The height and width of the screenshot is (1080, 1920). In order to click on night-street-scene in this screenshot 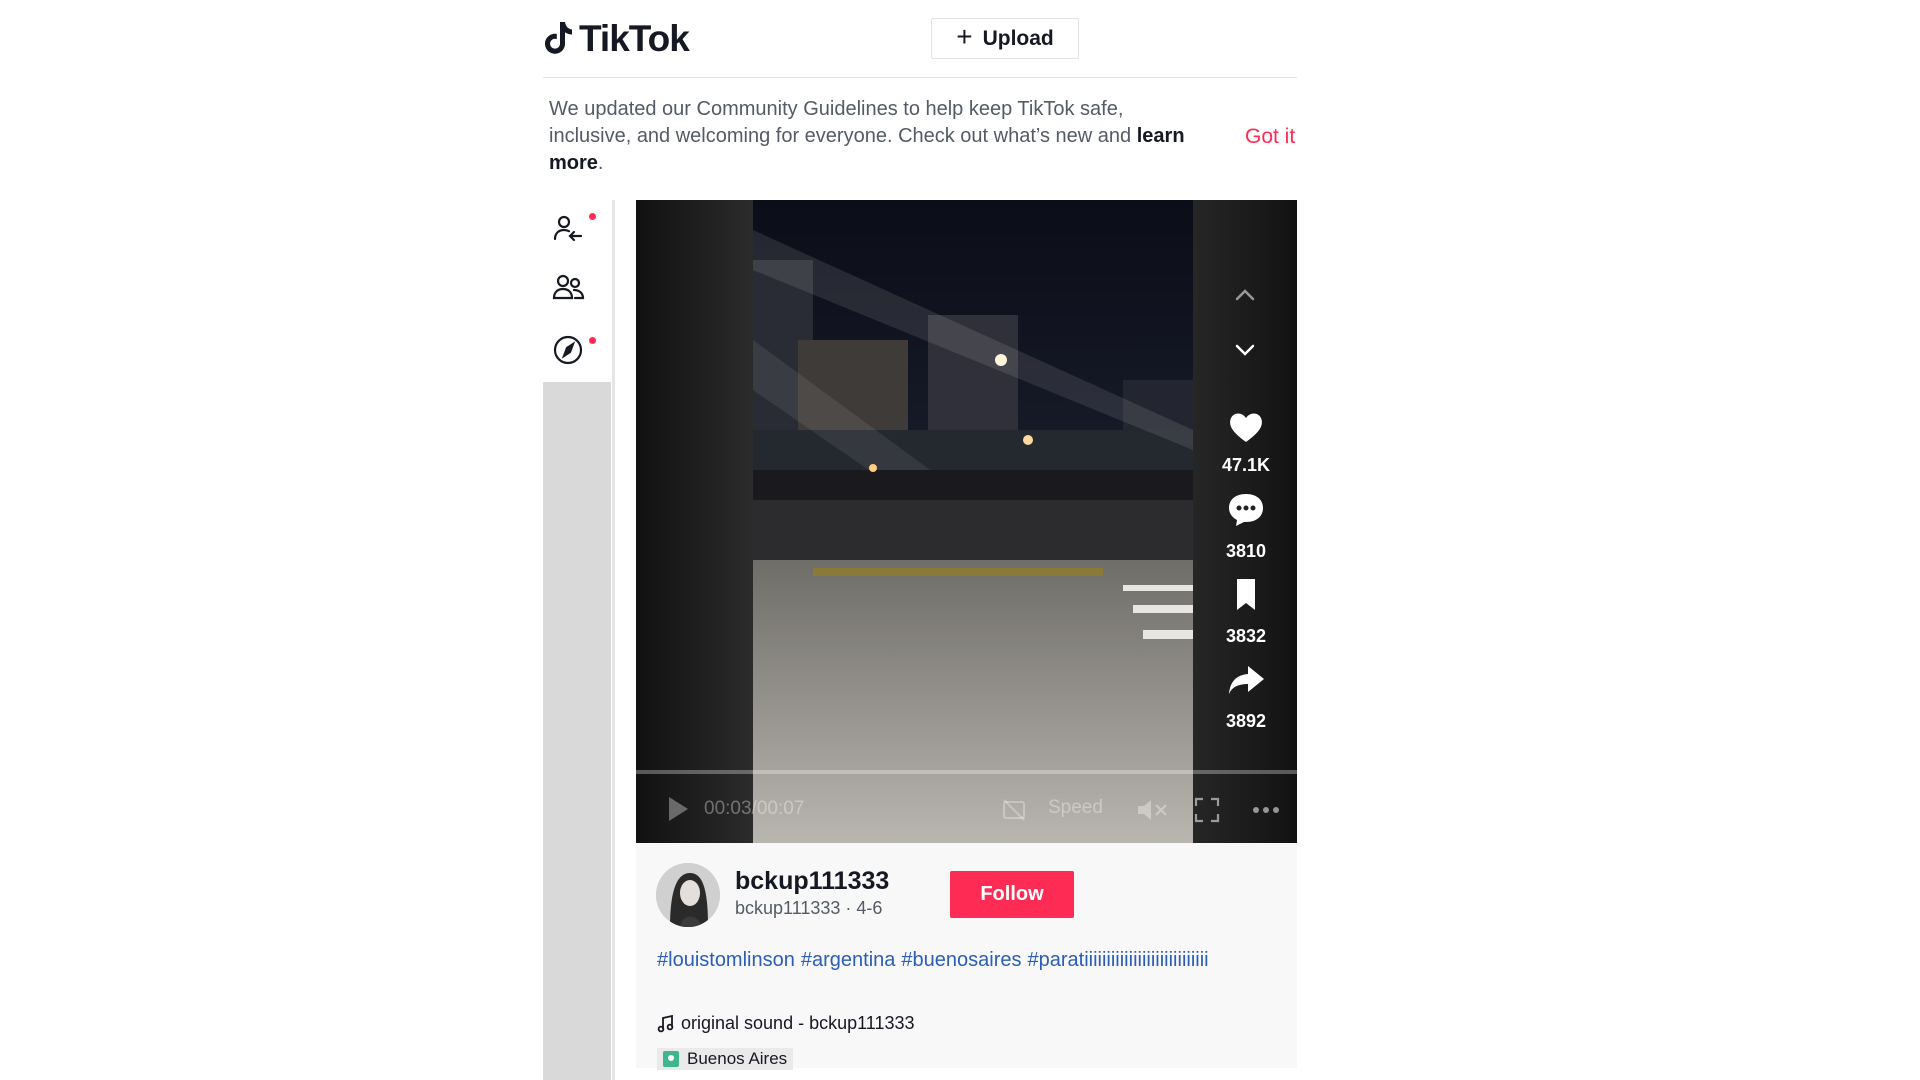, I will do `click(973, 521)`.